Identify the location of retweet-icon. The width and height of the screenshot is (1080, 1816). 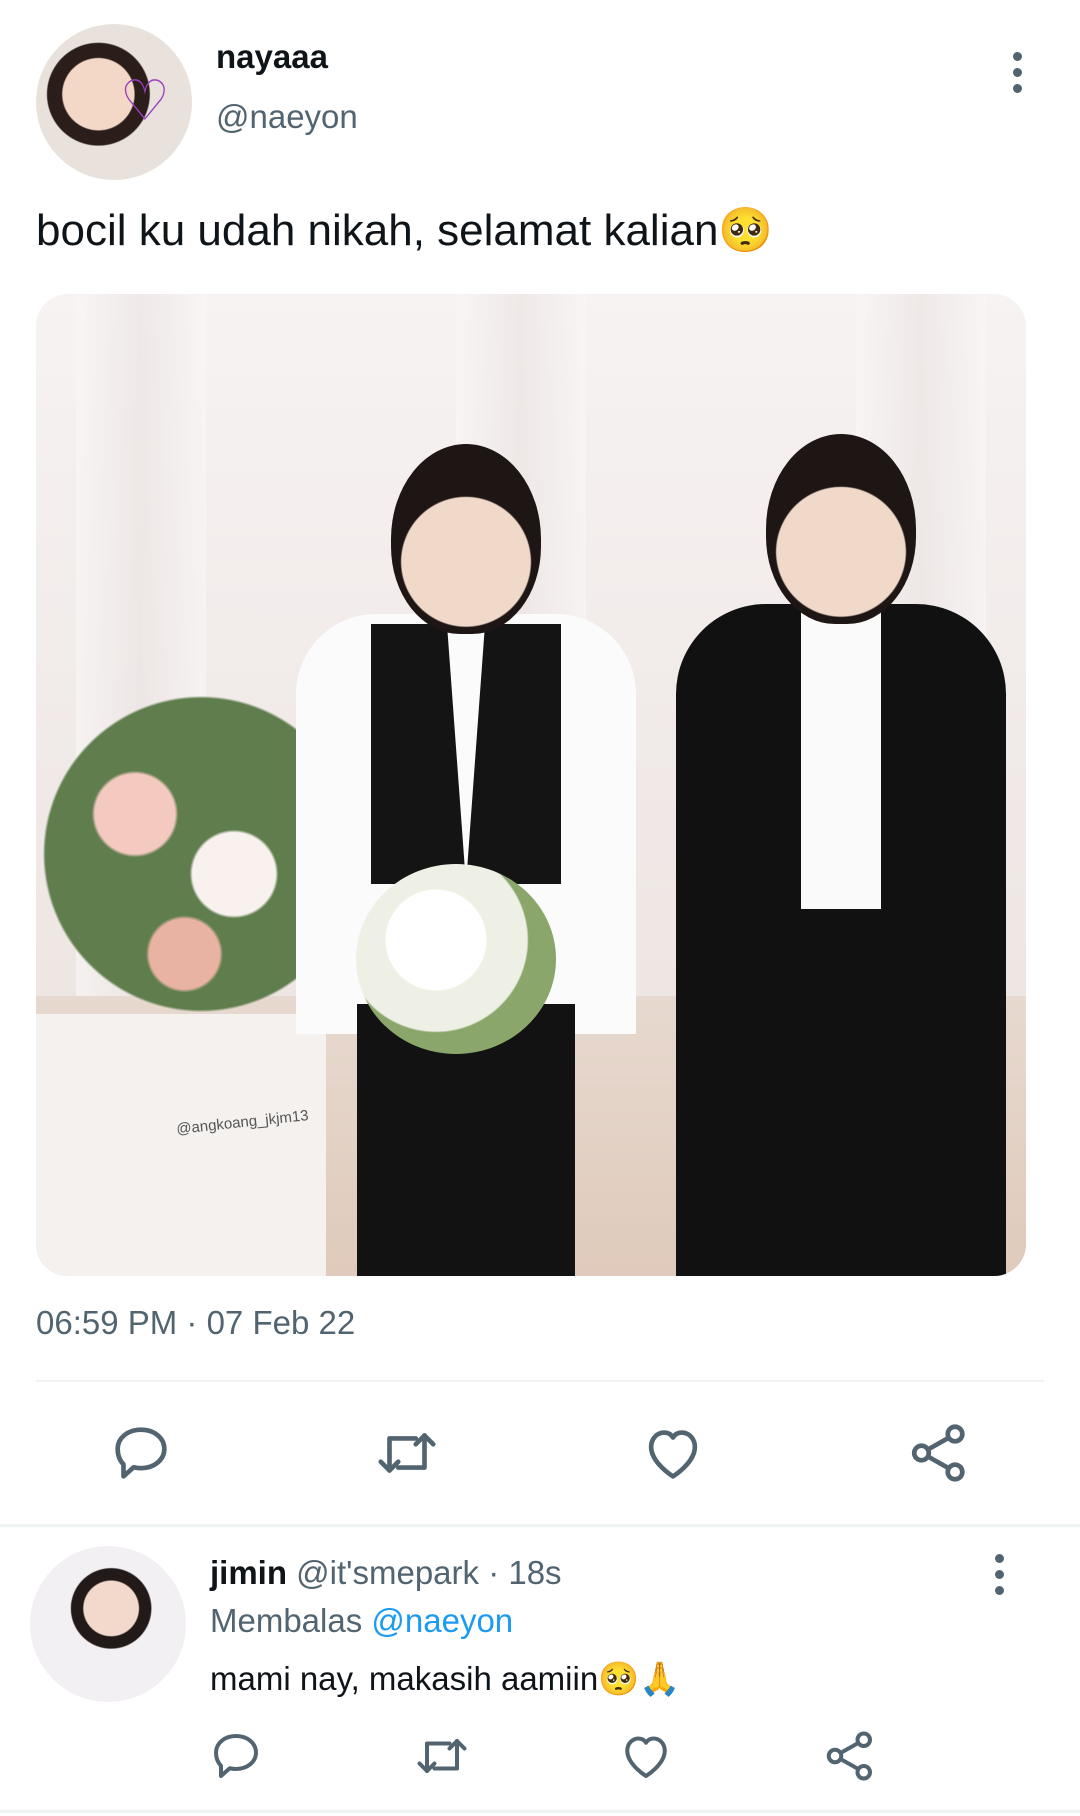
(407, 1453).